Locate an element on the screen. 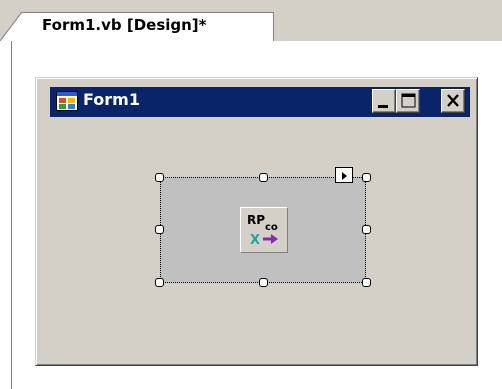  maximize-button is located at coordinates (408, 101).